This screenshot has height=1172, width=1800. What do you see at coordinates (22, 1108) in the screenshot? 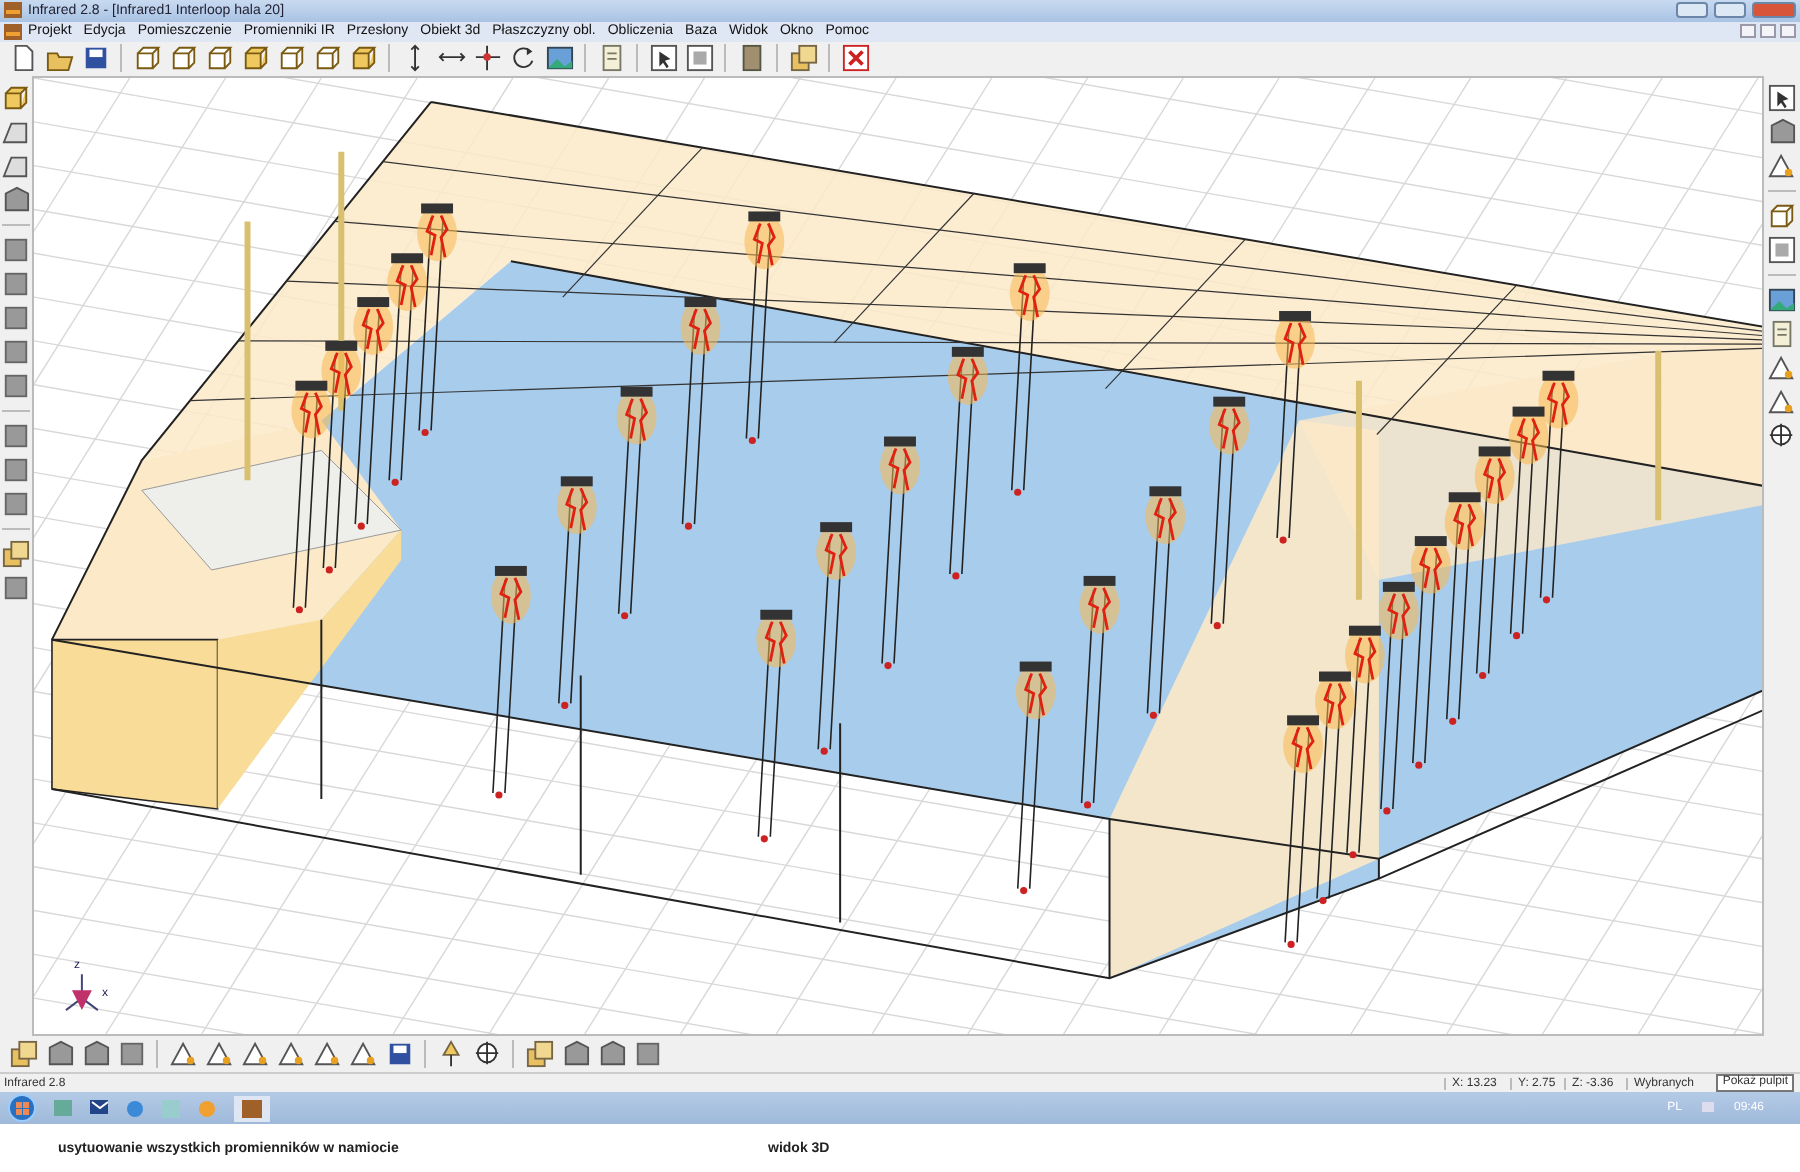
I see `start-button` at bounding box center [22, 1108].